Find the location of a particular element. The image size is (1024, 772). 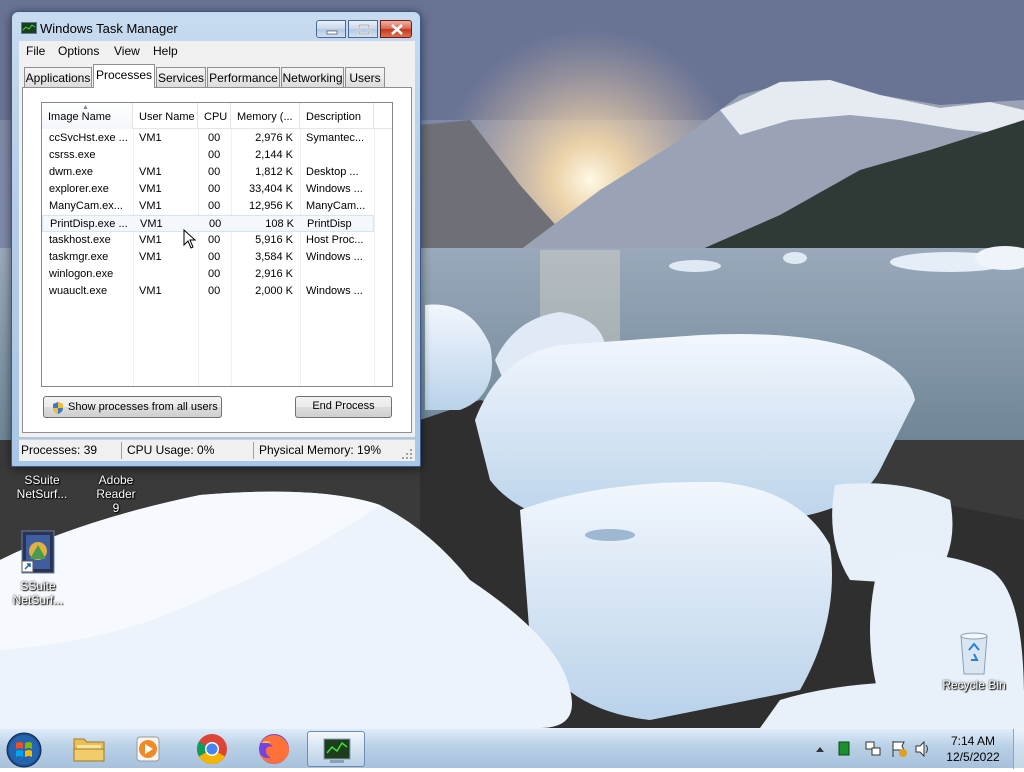

minimize-button is located at coordinates (331, 29).